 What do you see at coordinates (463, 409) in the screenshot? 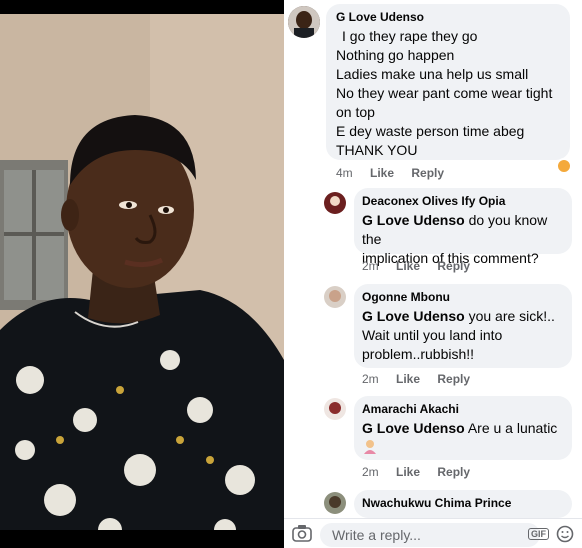
I see `comment-author: Amarachi Akachi` at bounding box center [463, 409].